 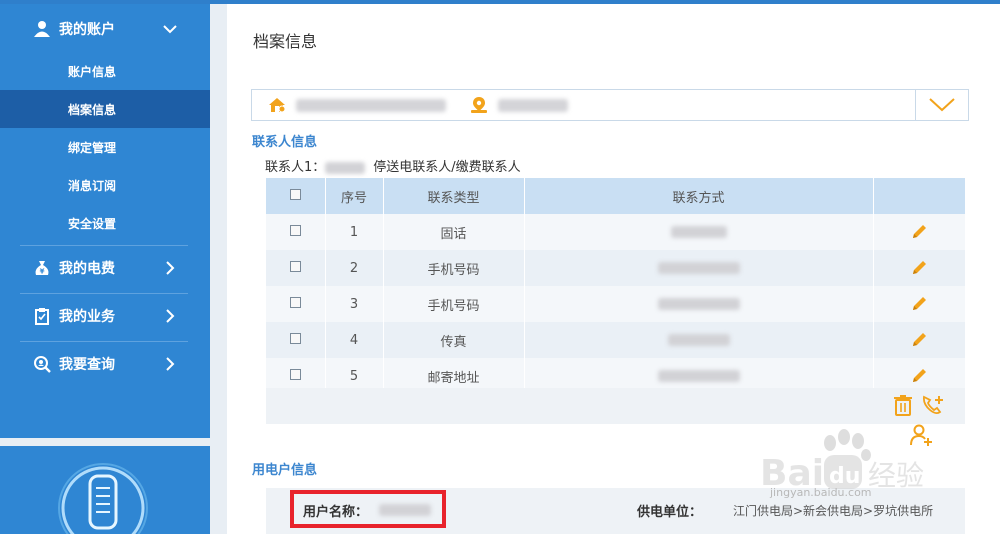 I want to click on dropdown-toggle, so click(x=941, y=105).